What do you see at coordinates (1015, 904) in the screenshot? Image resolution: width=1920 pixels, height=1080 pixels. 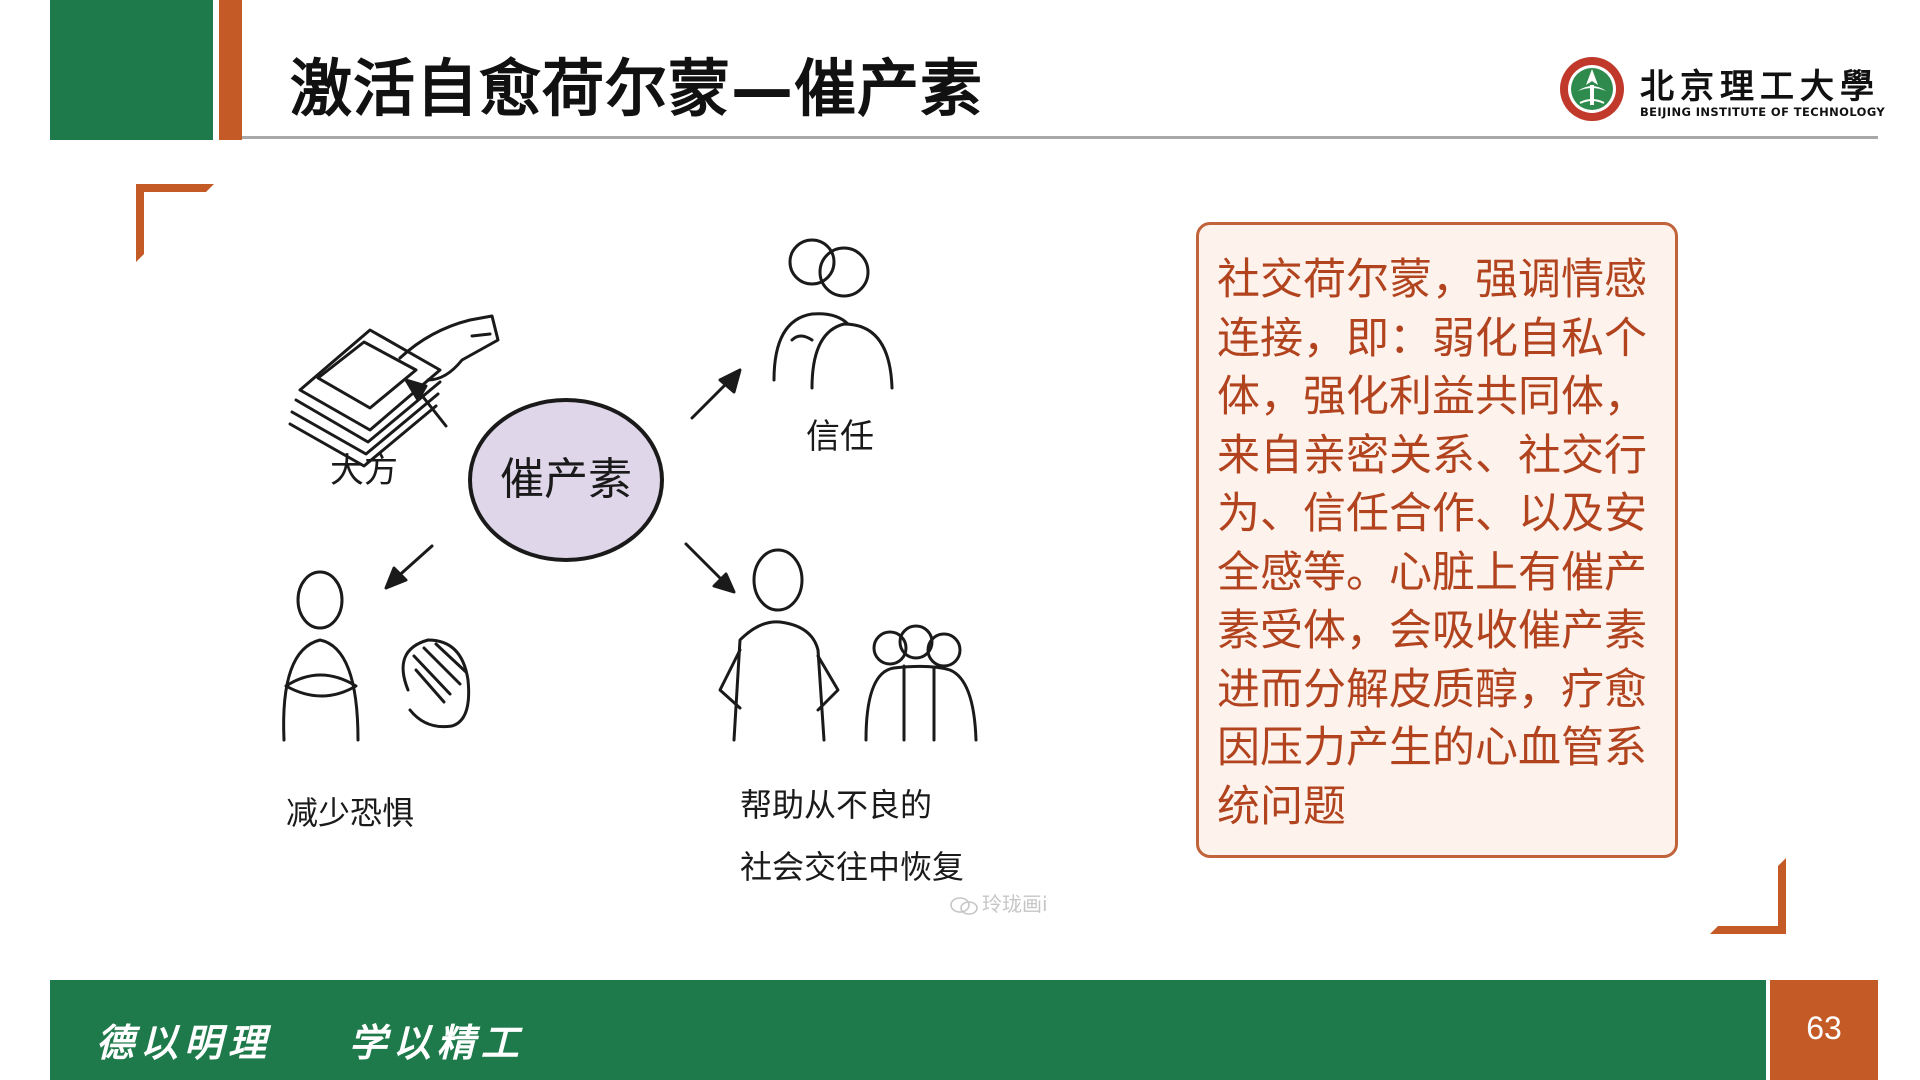 I see `watermark-text: 玲珑画i` at bounding box center [1015, 904].